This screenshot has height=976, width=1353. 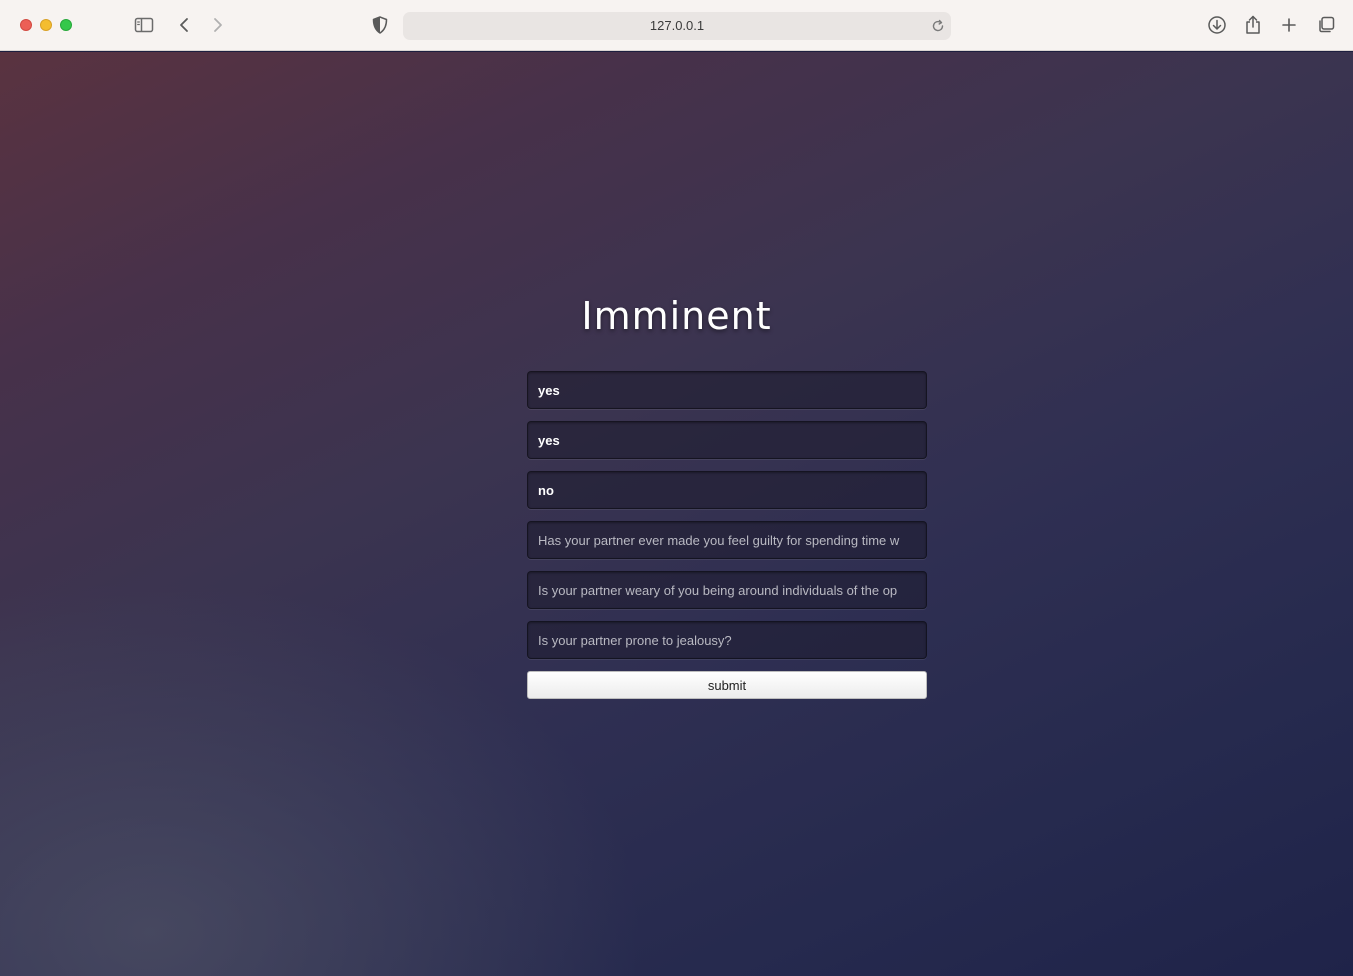 I want to click on weary-question-field, so click(x=727, y=590).